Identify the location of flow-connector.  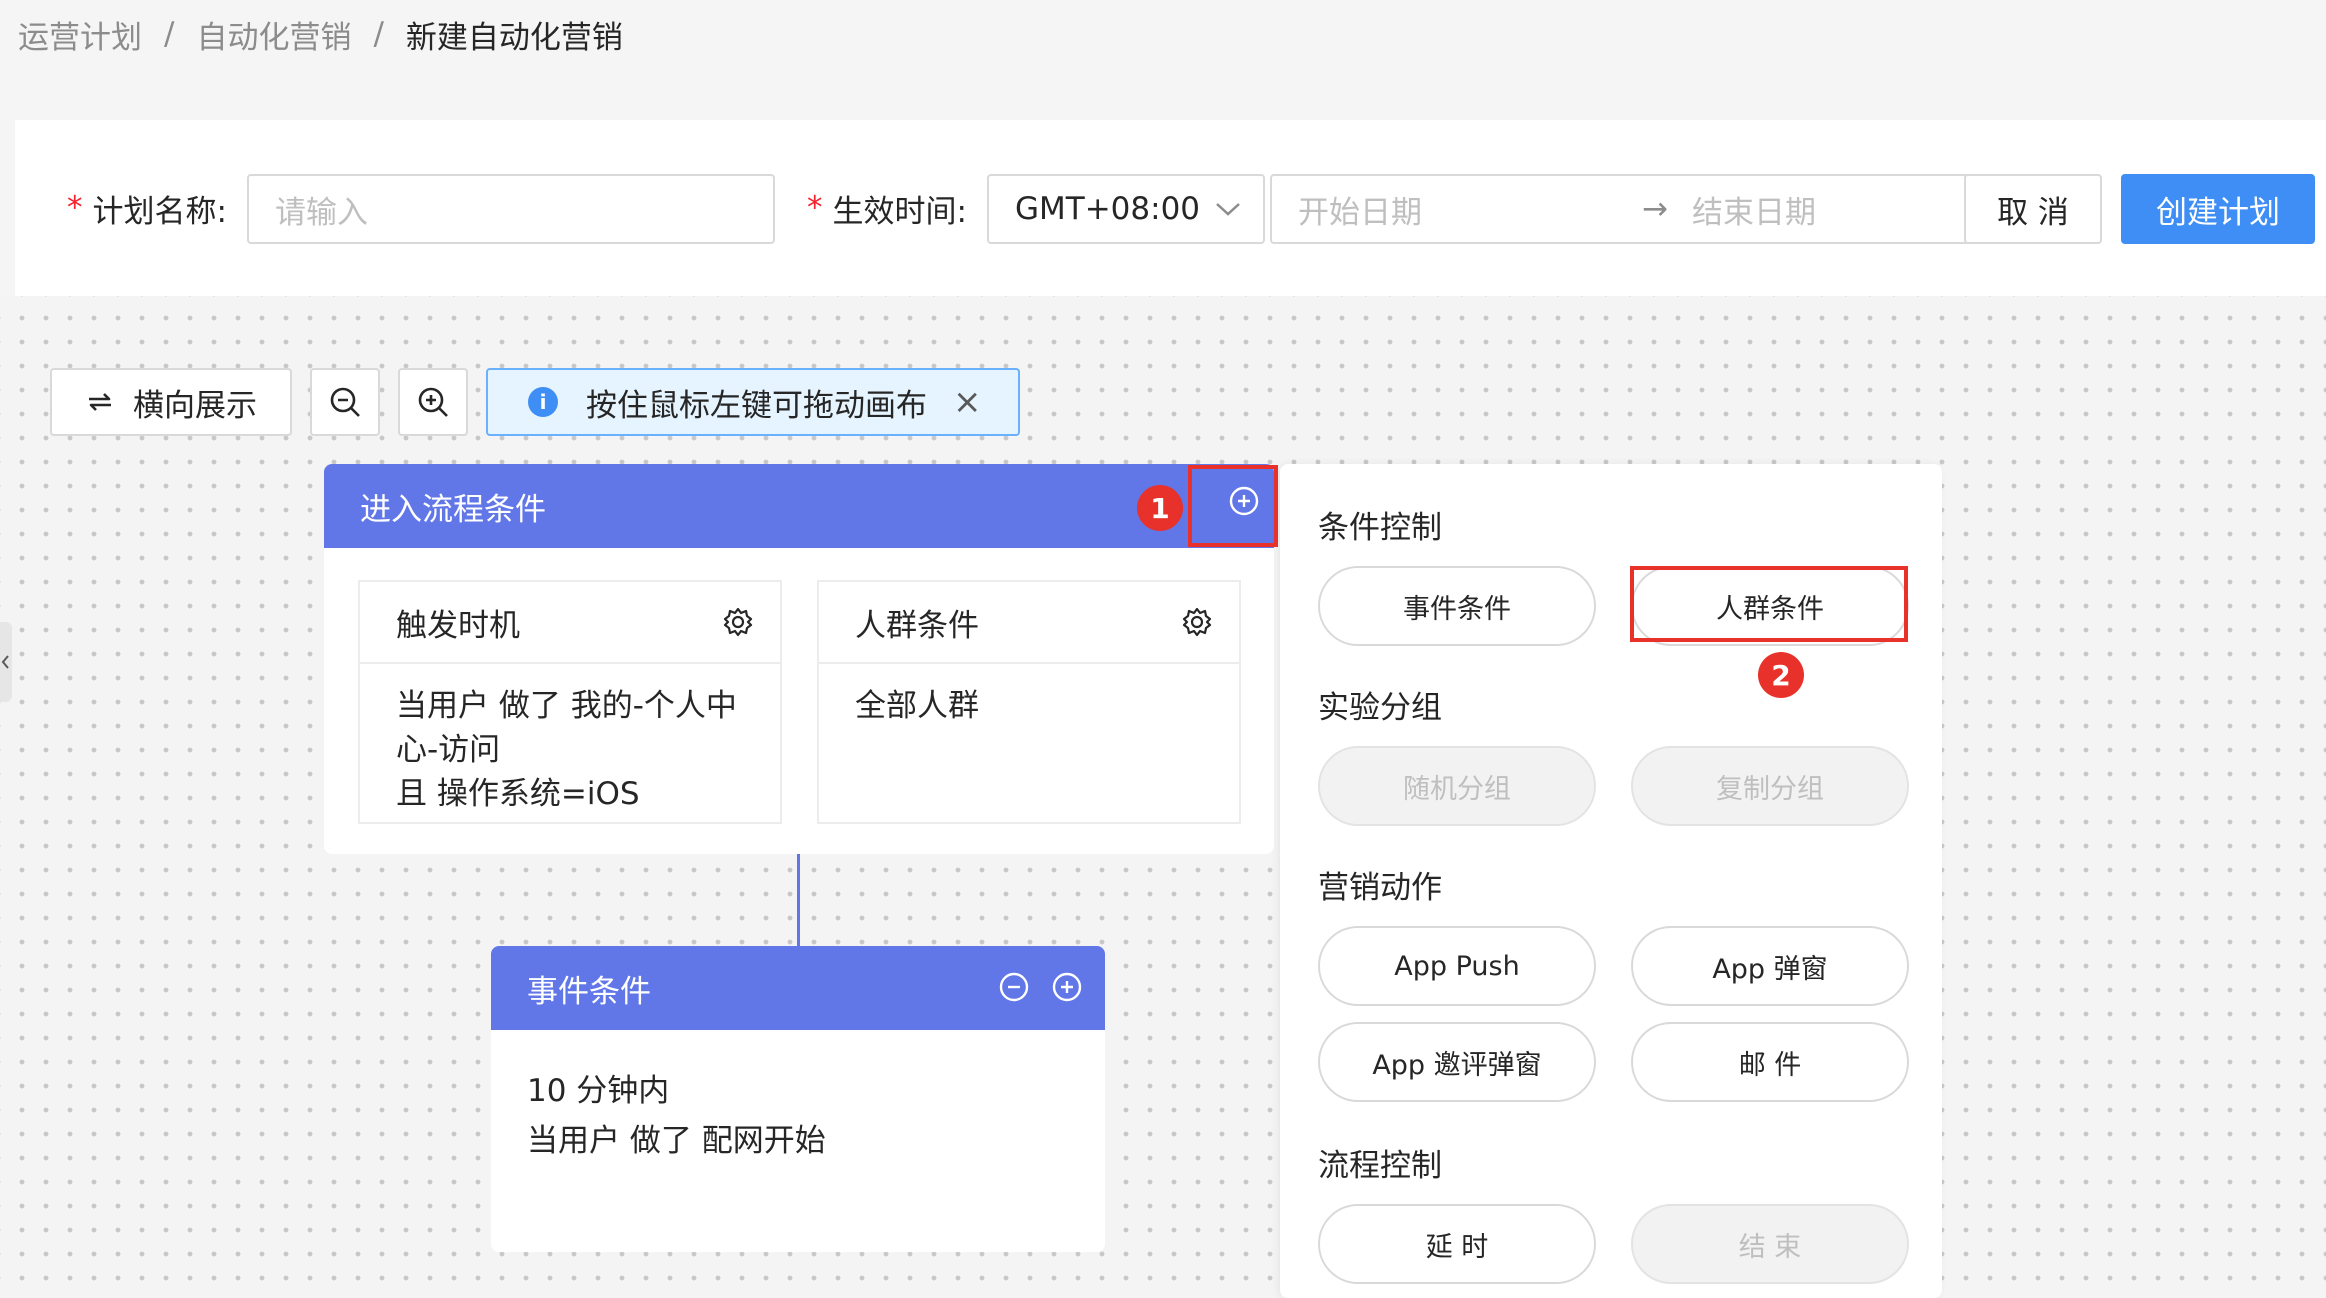
(798, 900).